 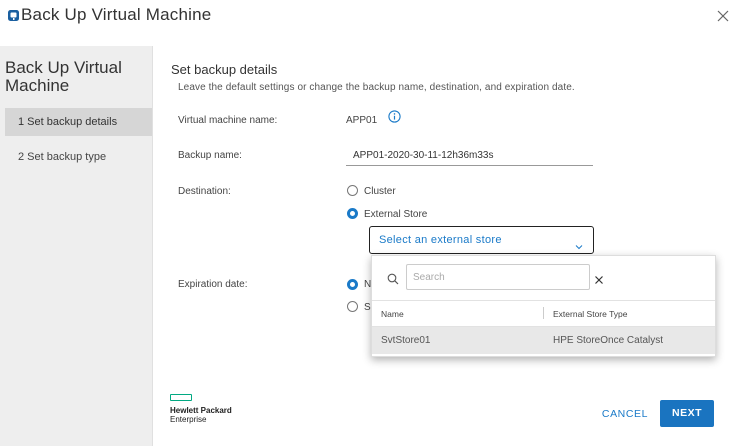 What do you see at coordinates (188, 419) in the screenshot?
I see `logo-line-2: Enterprise` at bounding box center [188, 419].